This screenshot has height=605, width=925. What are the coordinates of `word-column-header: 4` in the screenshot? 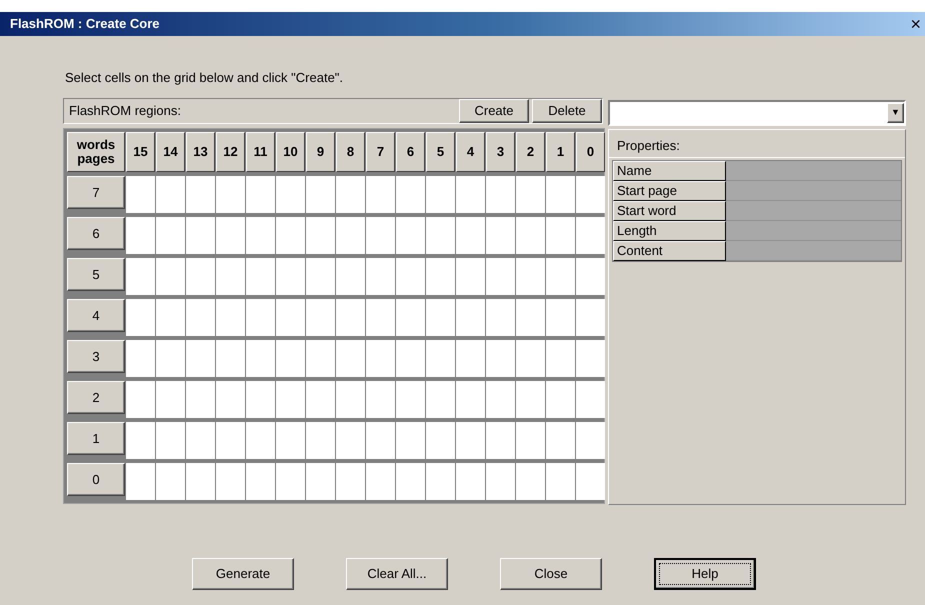 It's located at (470, 152).